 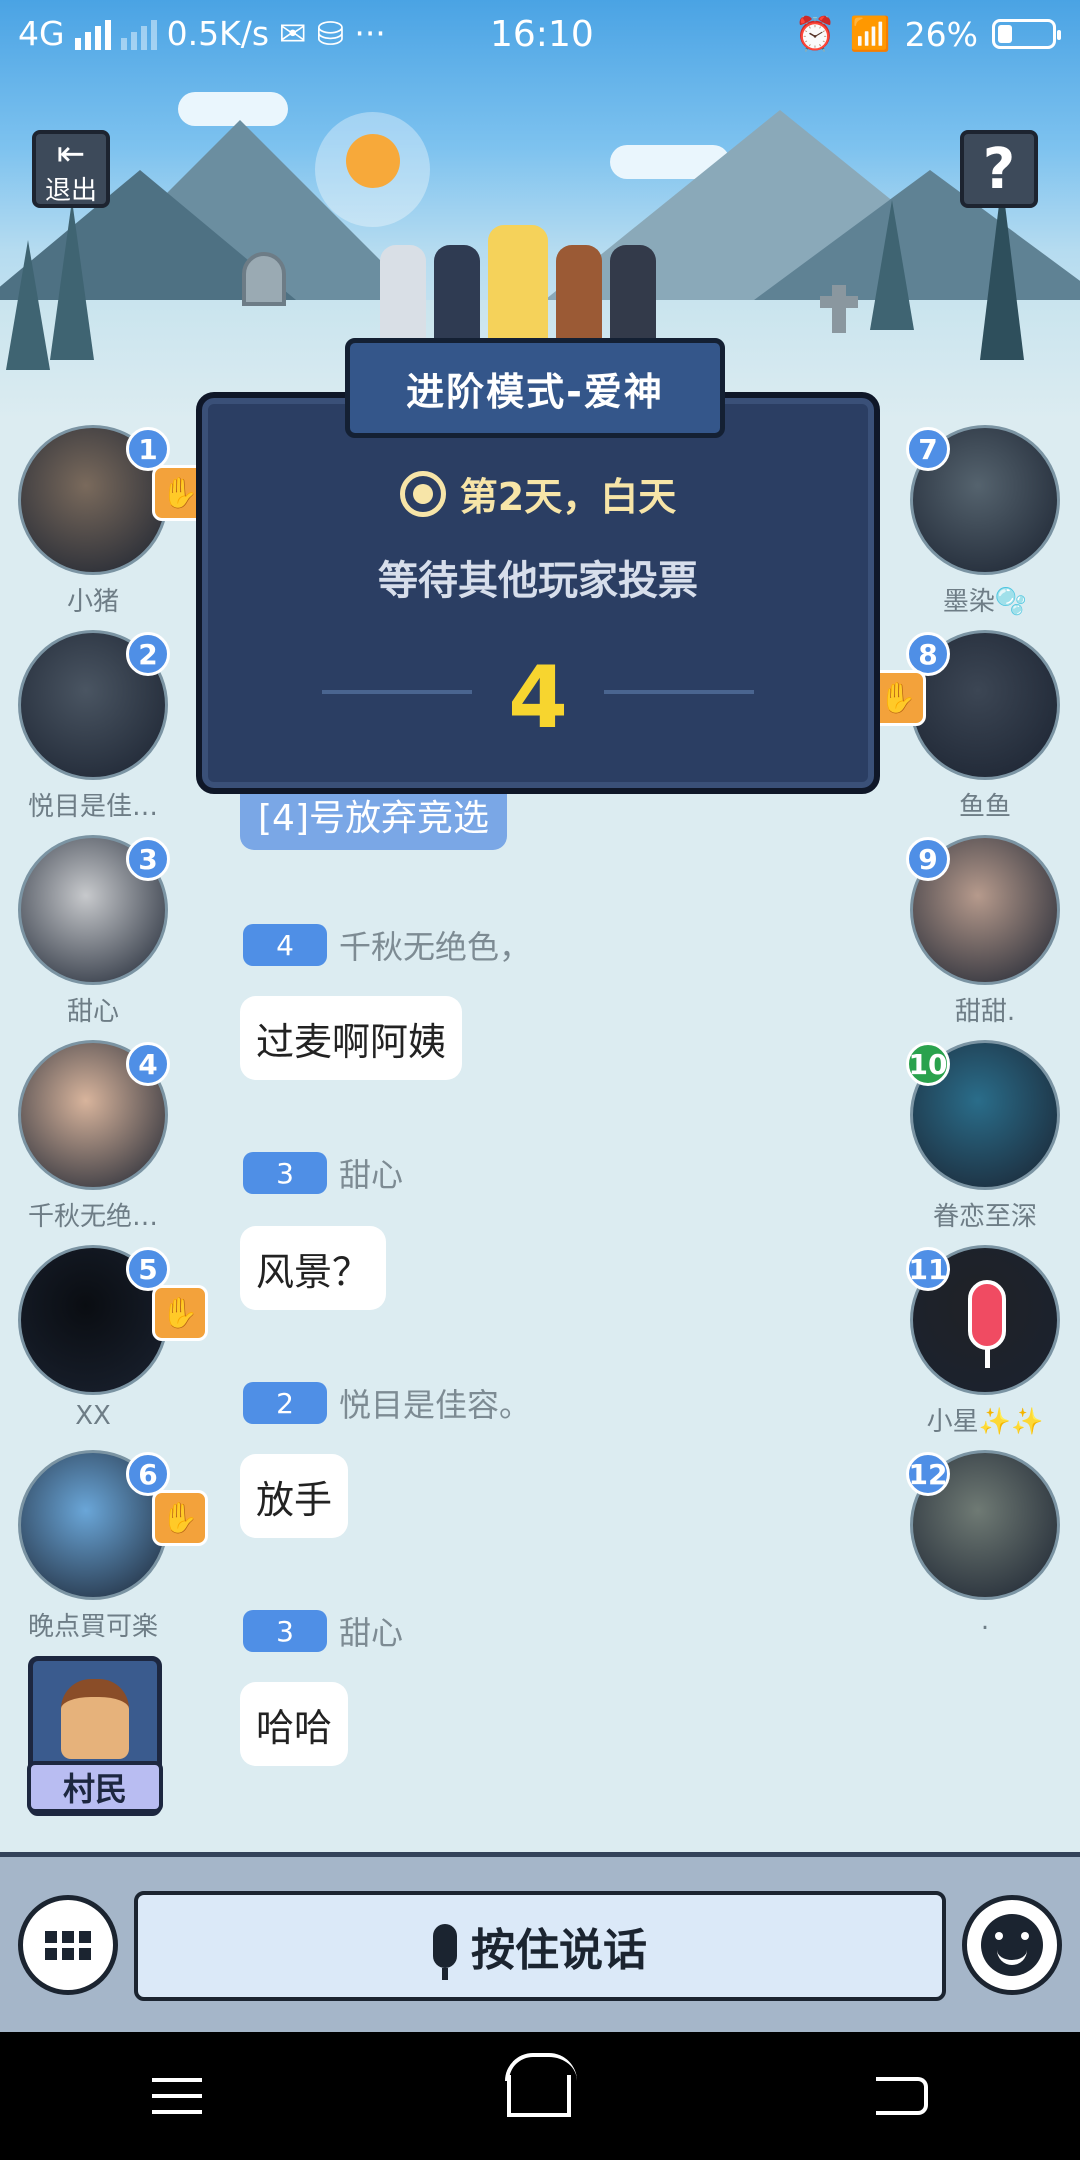 I want to click on player-seat: 12., so click(x=983, y=1545).